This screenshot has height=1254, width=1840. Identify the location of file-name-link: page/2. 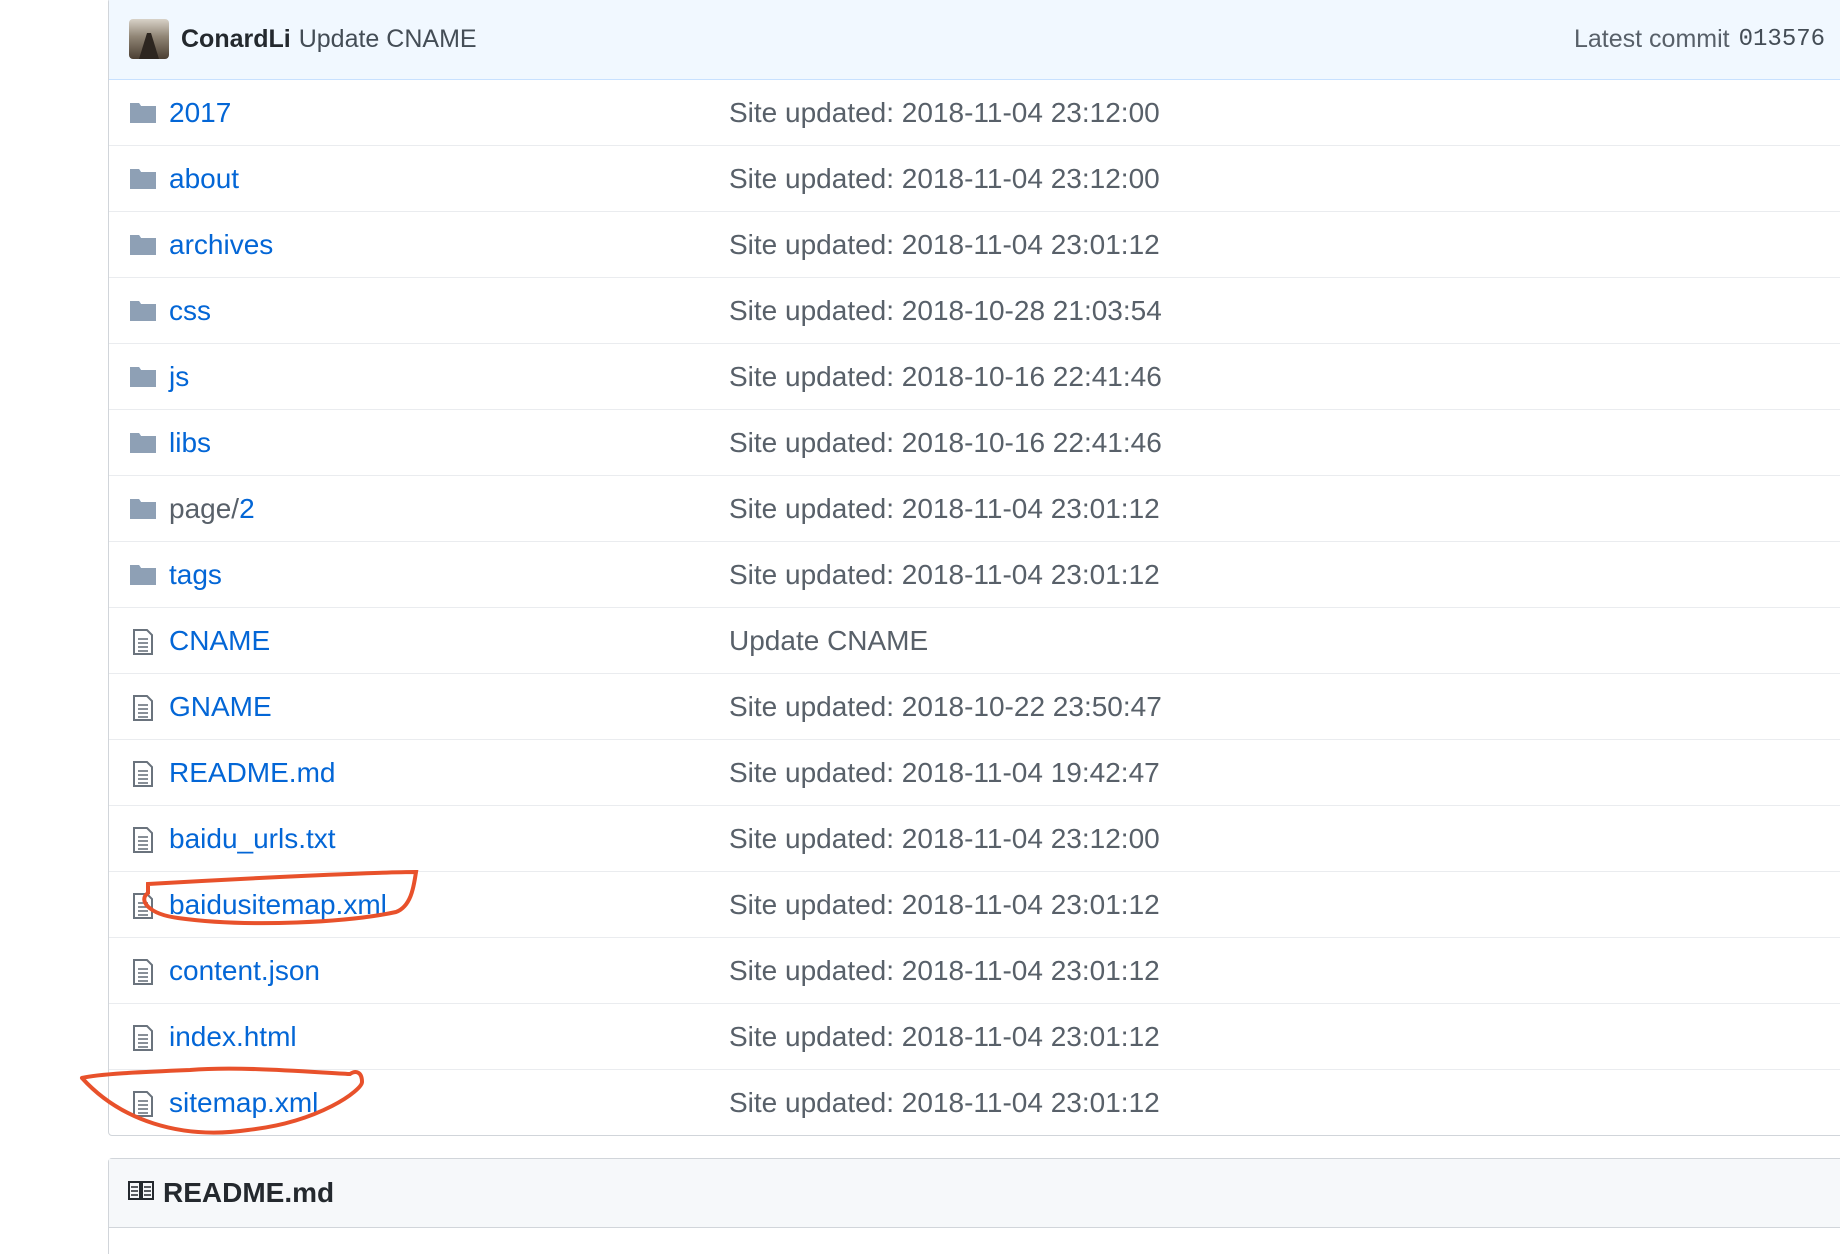
(212, 509).